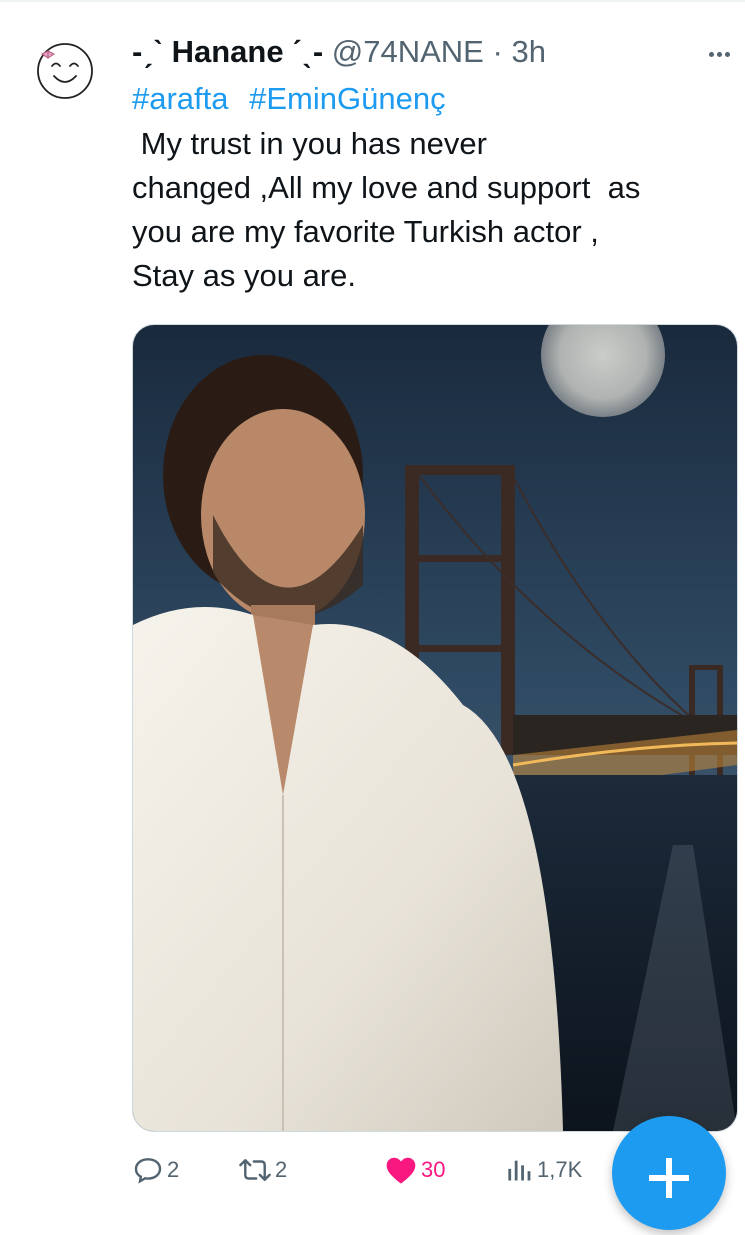  What do you see at coordinates (227, 51) in the screenshot?
I see `author-display-name: -ˏˋ Hanane ˊˎ-` at bounding box center [227, 51].